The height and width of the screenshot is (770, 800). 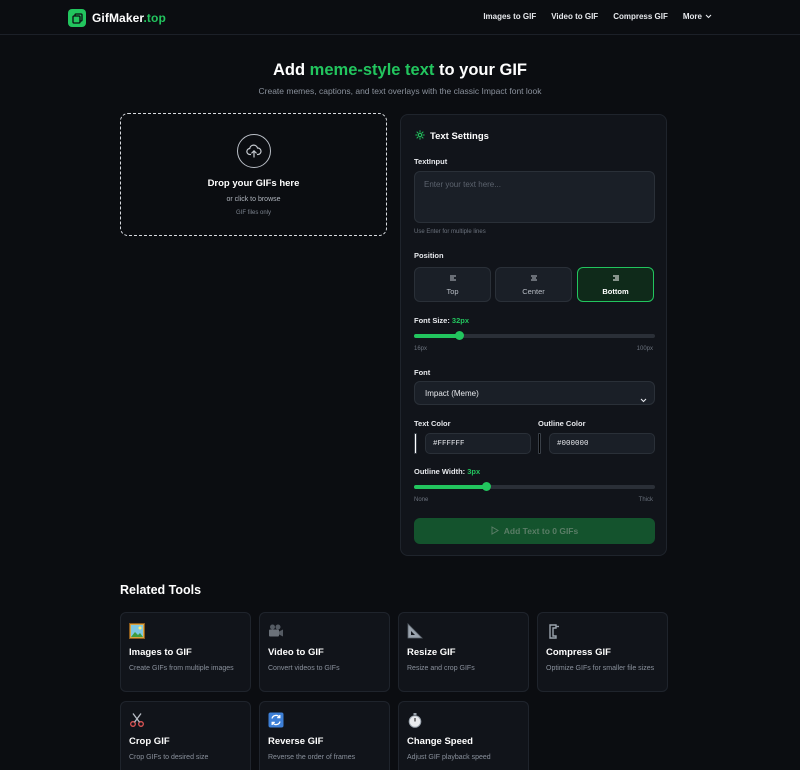 What do you see at coordinates (534, 486) in the screenshot?
I see `outline-width-slider` at bounding box center [534, 486].